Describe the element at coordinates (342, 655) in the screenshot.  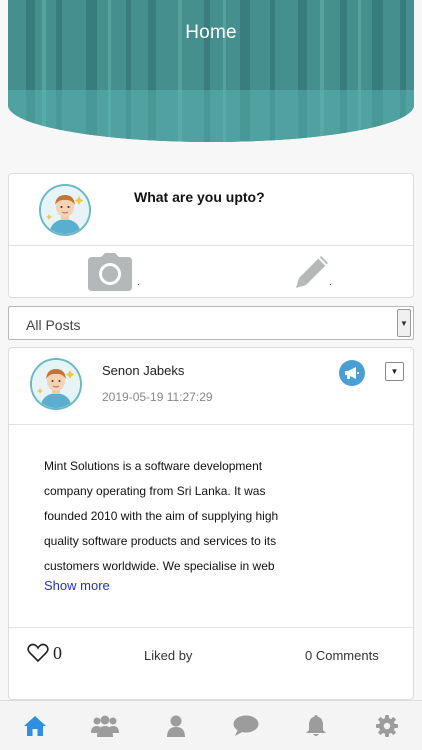
I see `comments-link: 0 Comments` at that location.